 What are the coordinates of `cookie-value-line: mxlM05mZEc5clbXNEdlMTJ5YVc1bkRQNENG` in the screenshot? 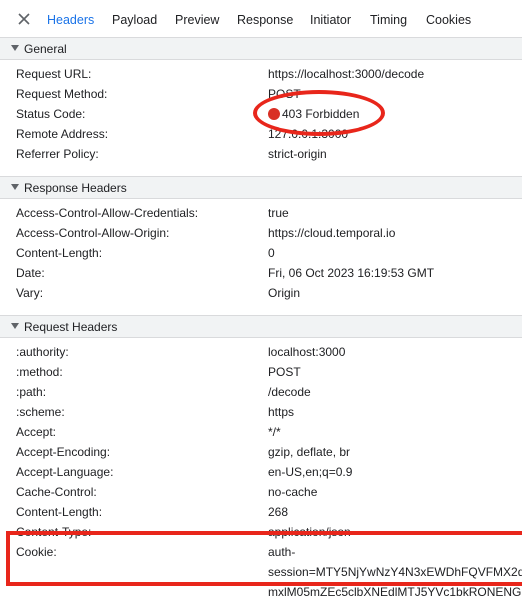 It's located at (261, 589).